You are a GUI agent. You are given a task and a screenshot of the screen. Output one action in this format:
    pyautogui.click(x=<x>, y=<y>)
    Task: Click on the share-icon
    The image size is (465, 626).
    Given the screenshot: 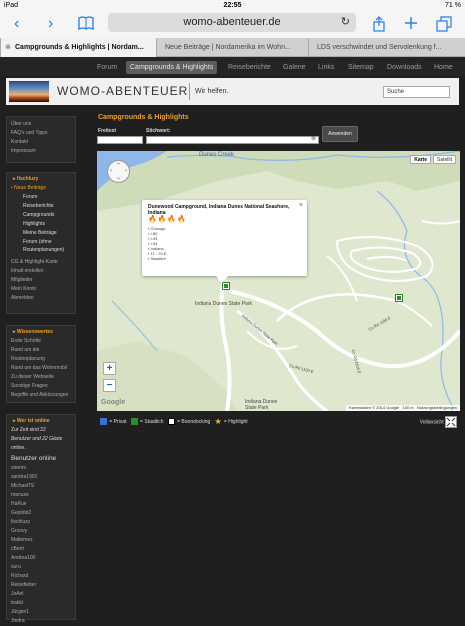 What is the action you would take?
    pyautogui.click(x=379, y=26)
    